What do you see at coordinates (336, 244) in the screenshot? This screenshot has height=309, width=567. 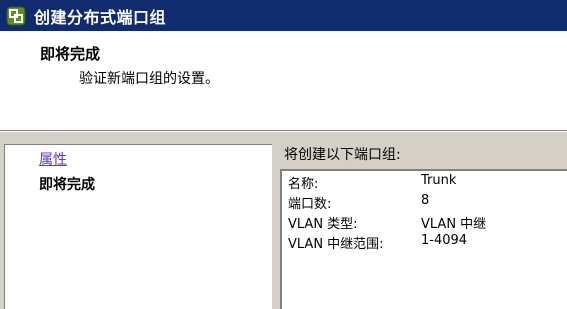 I see `summary-key: VLAN 中继范围:` at bounding box center [336, 244].